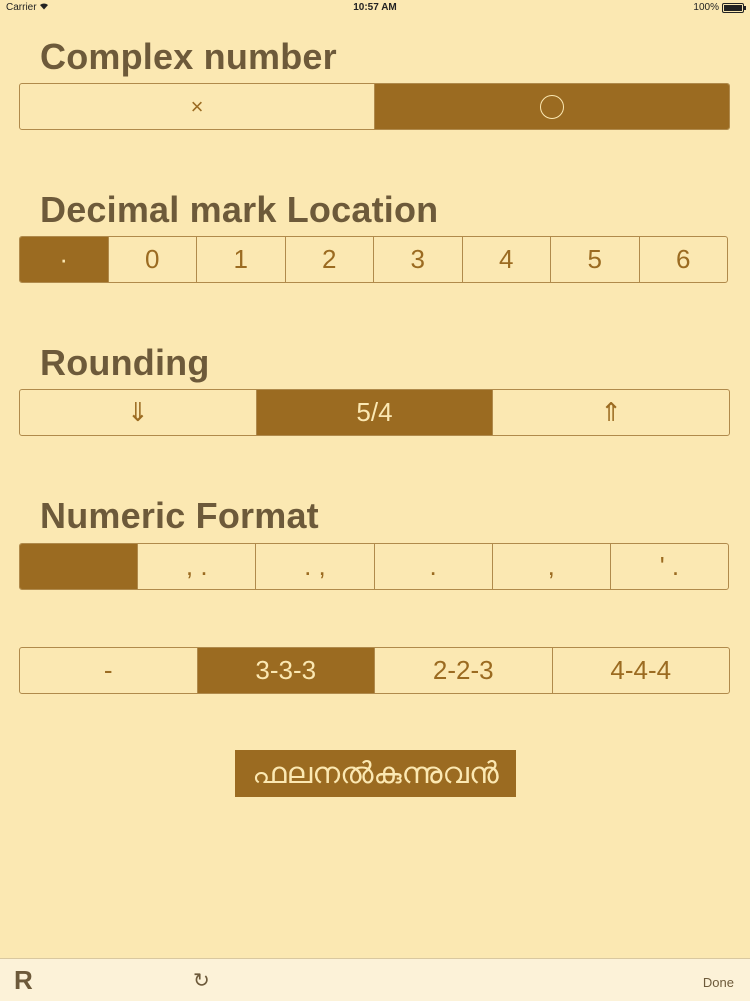 The image size is (750, 1001). What do you see at coordinates (463, 670) in the screenshot?
I see `grouping-option-2-2-3: 2-2-3` at bounding box center [463, 670].